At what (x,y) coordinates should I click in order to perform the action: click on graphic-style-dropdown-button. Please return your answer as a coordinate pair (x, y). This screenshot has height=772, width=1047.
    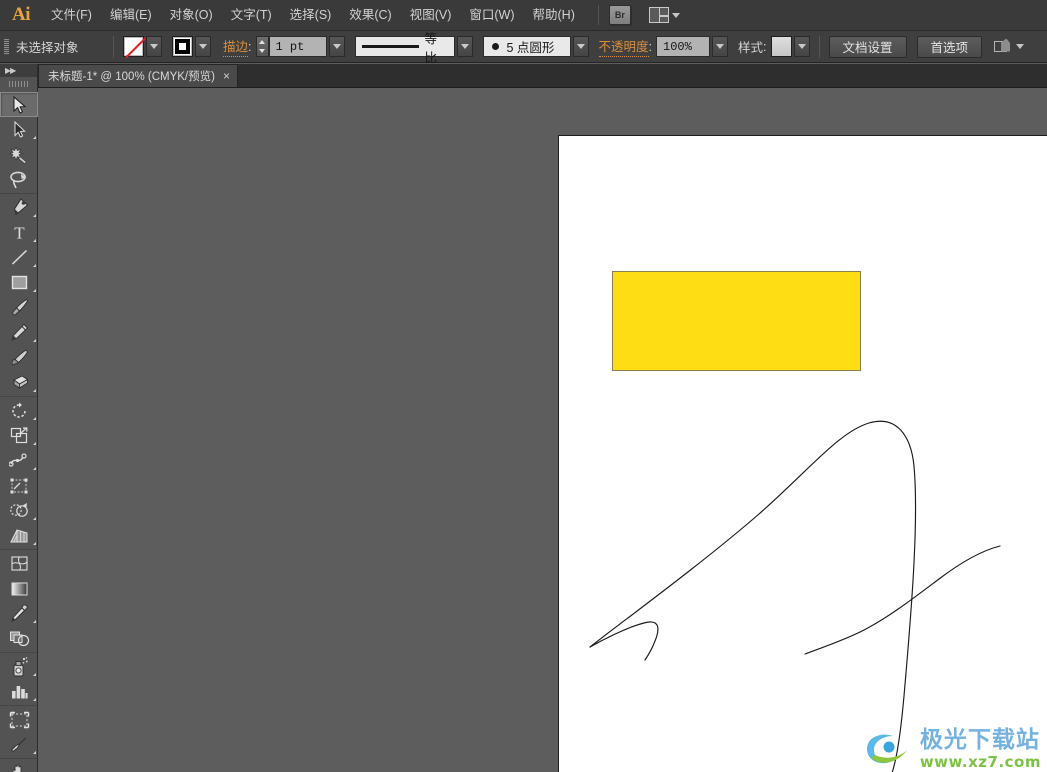
    Looking at the image, I should click on (801, 46).